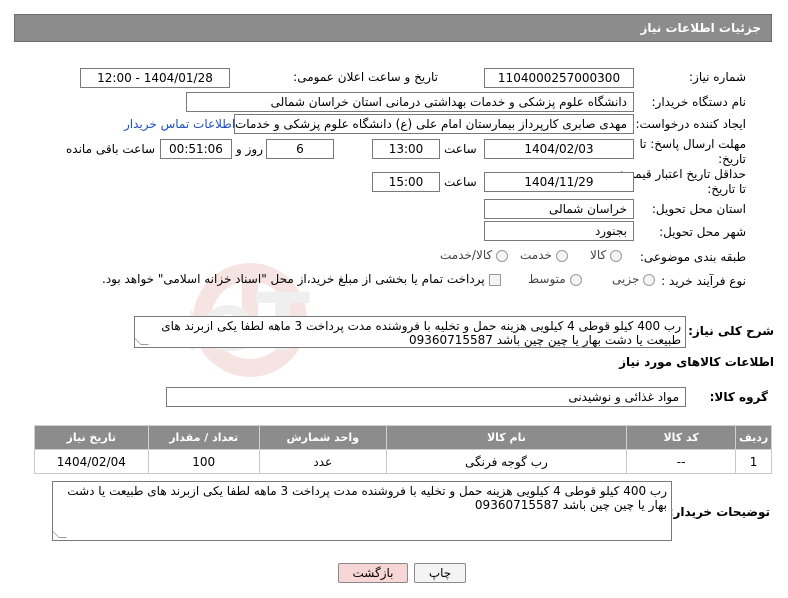  What do you see at coordinates (406, 149) in the screenshot?
I see `reply-time-field: 13:00` at bounding box center [406, 149].